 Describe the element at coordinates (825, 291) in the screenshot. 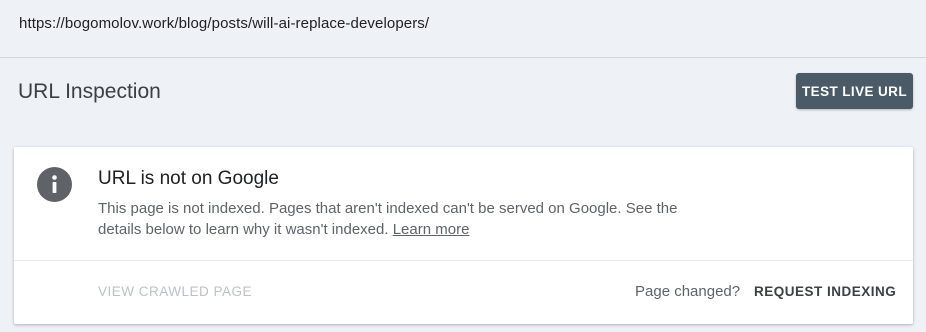

I see `request-indexing-button: REQUEST INDEXING` at that location.